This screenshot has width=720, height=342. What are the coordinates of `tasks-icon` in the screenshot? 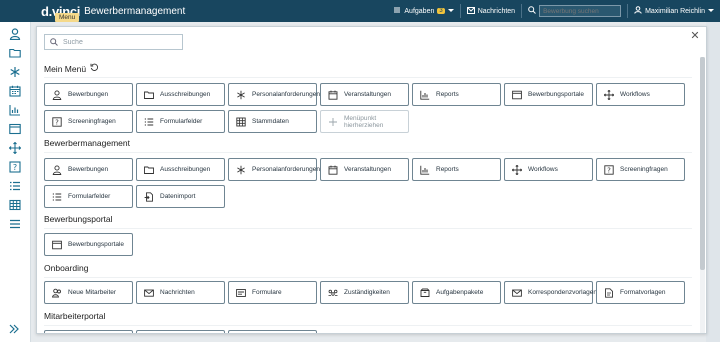 It's located at (397, 11).